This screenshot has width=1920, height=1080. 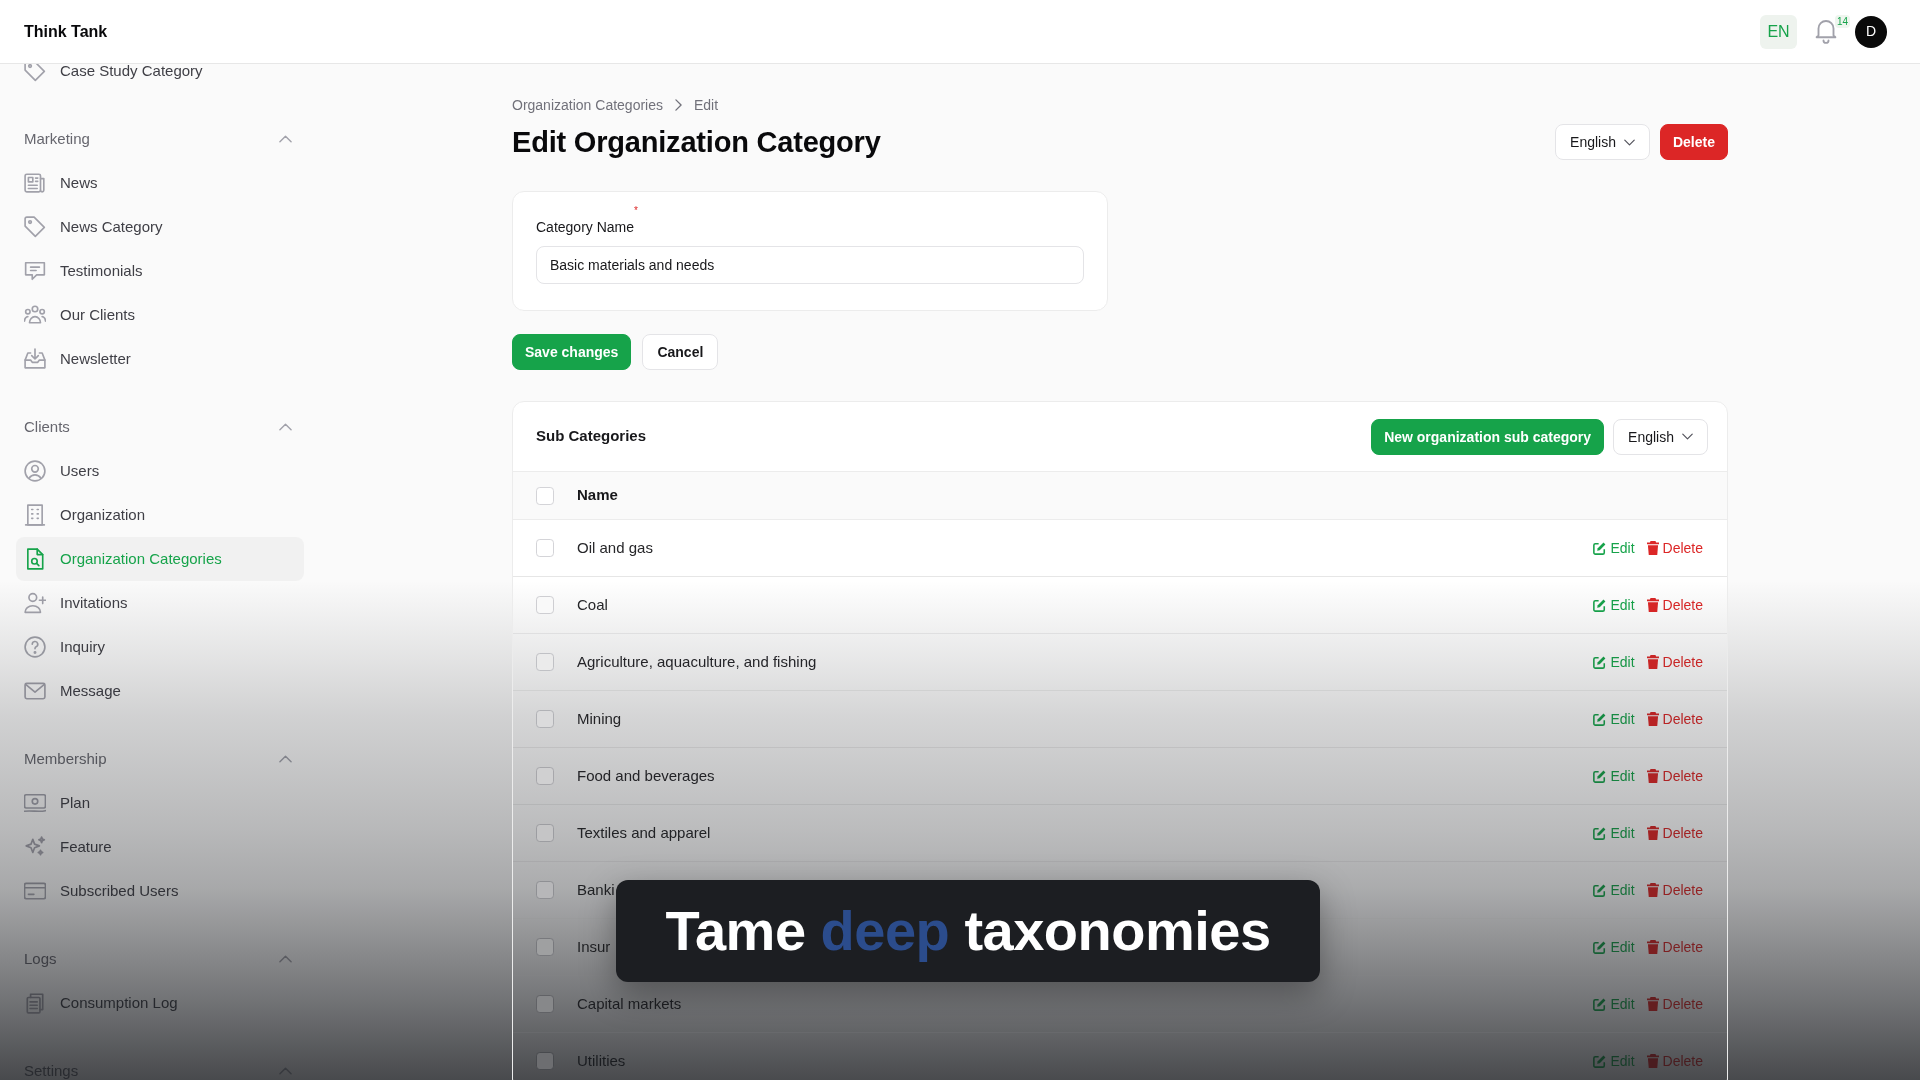 What do you see at coordinates (601, 1060) in the screenshot?
I see `table-cell-text: Utilities` at bounding box center [601, 1060].